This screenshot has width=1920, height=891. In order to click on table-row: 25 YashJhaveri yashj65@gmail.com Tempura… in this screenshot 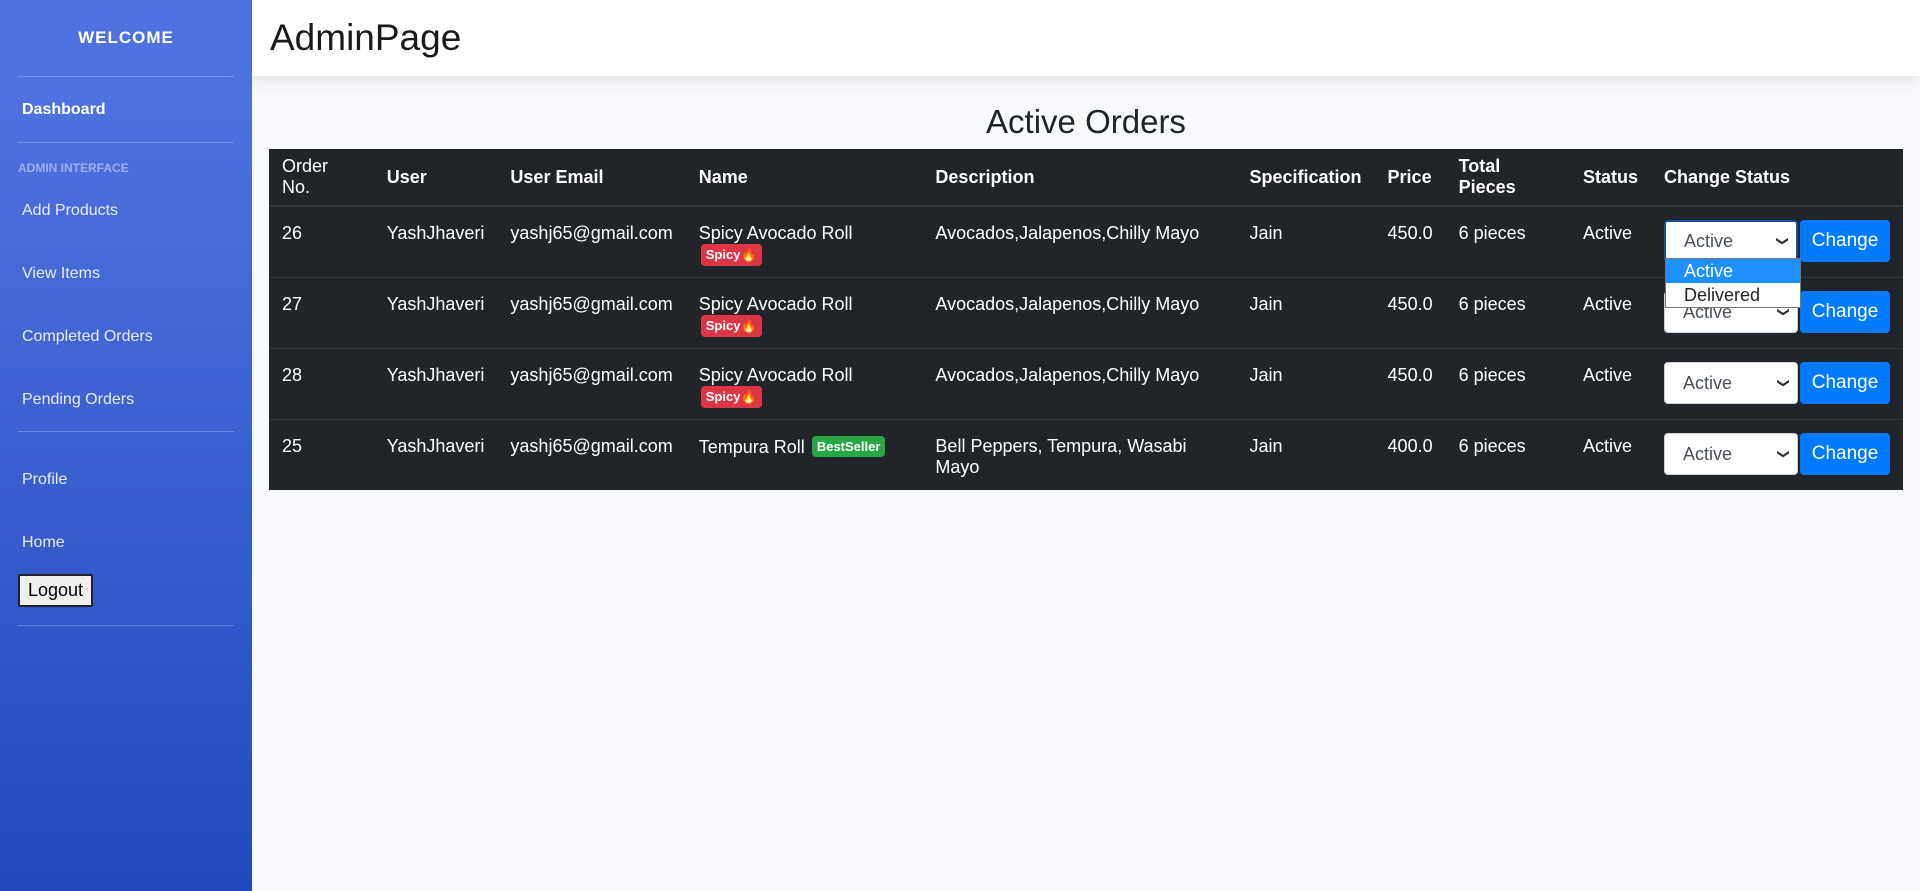, I will do `click(1086, 454)`.